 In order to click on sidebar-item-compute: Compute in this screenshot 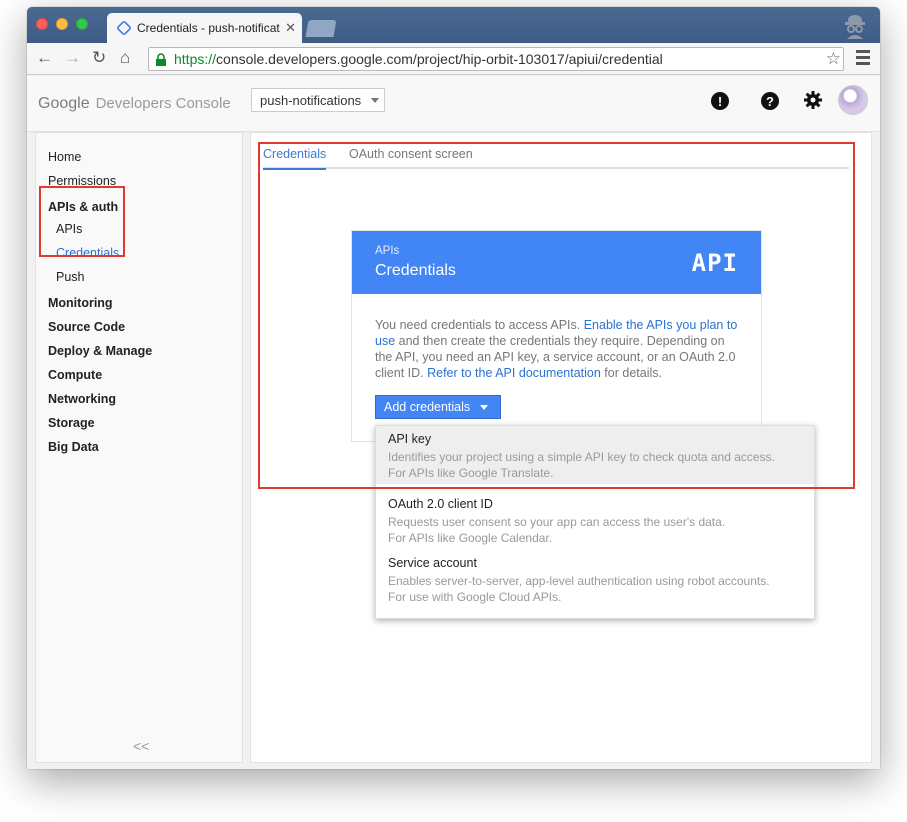, I will do `click(75, 375)`.